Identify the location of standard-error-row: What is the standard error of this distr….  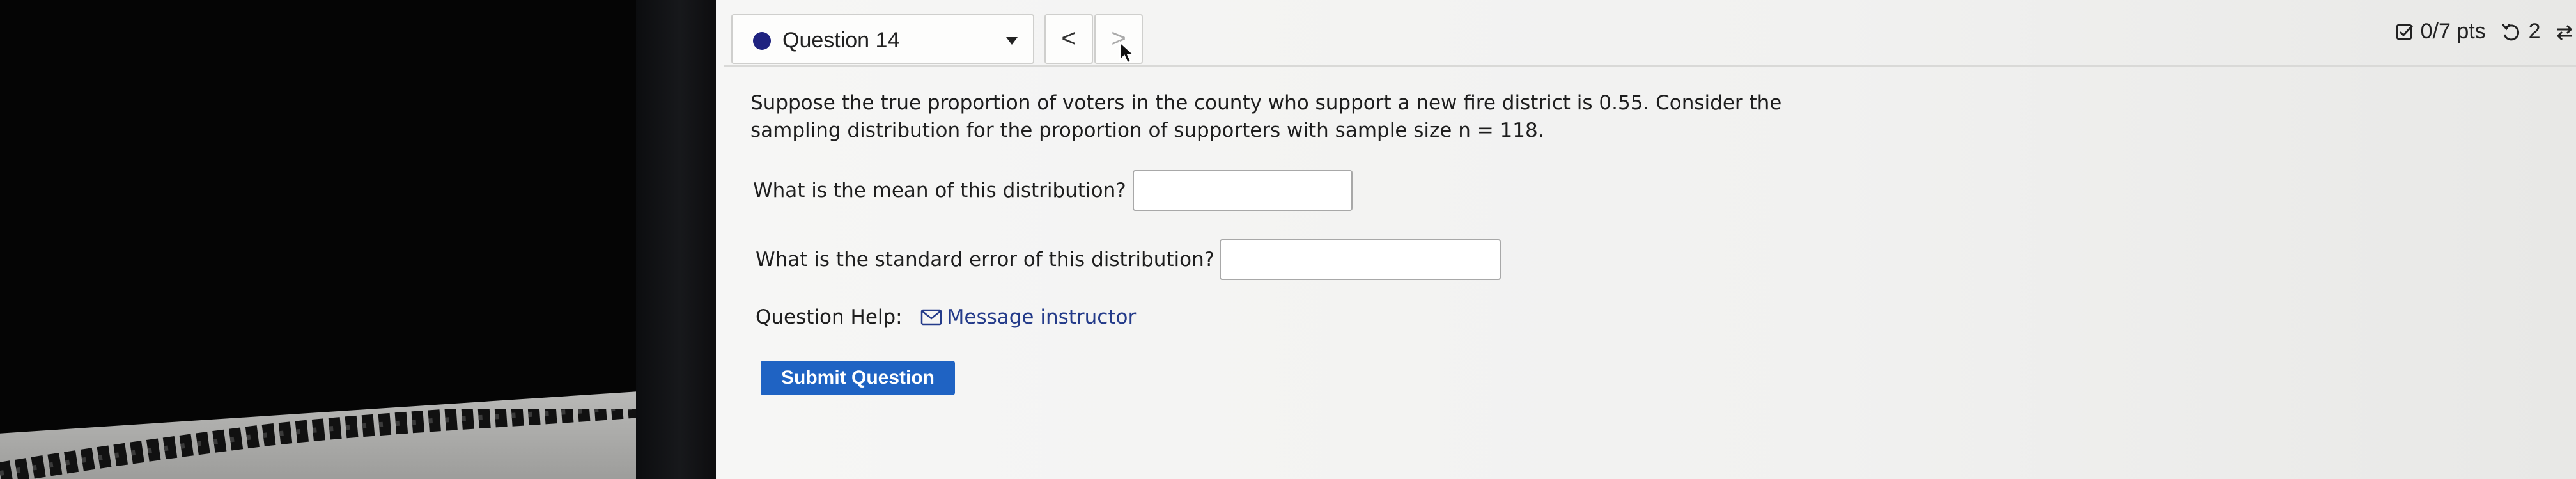
(1128, 259).